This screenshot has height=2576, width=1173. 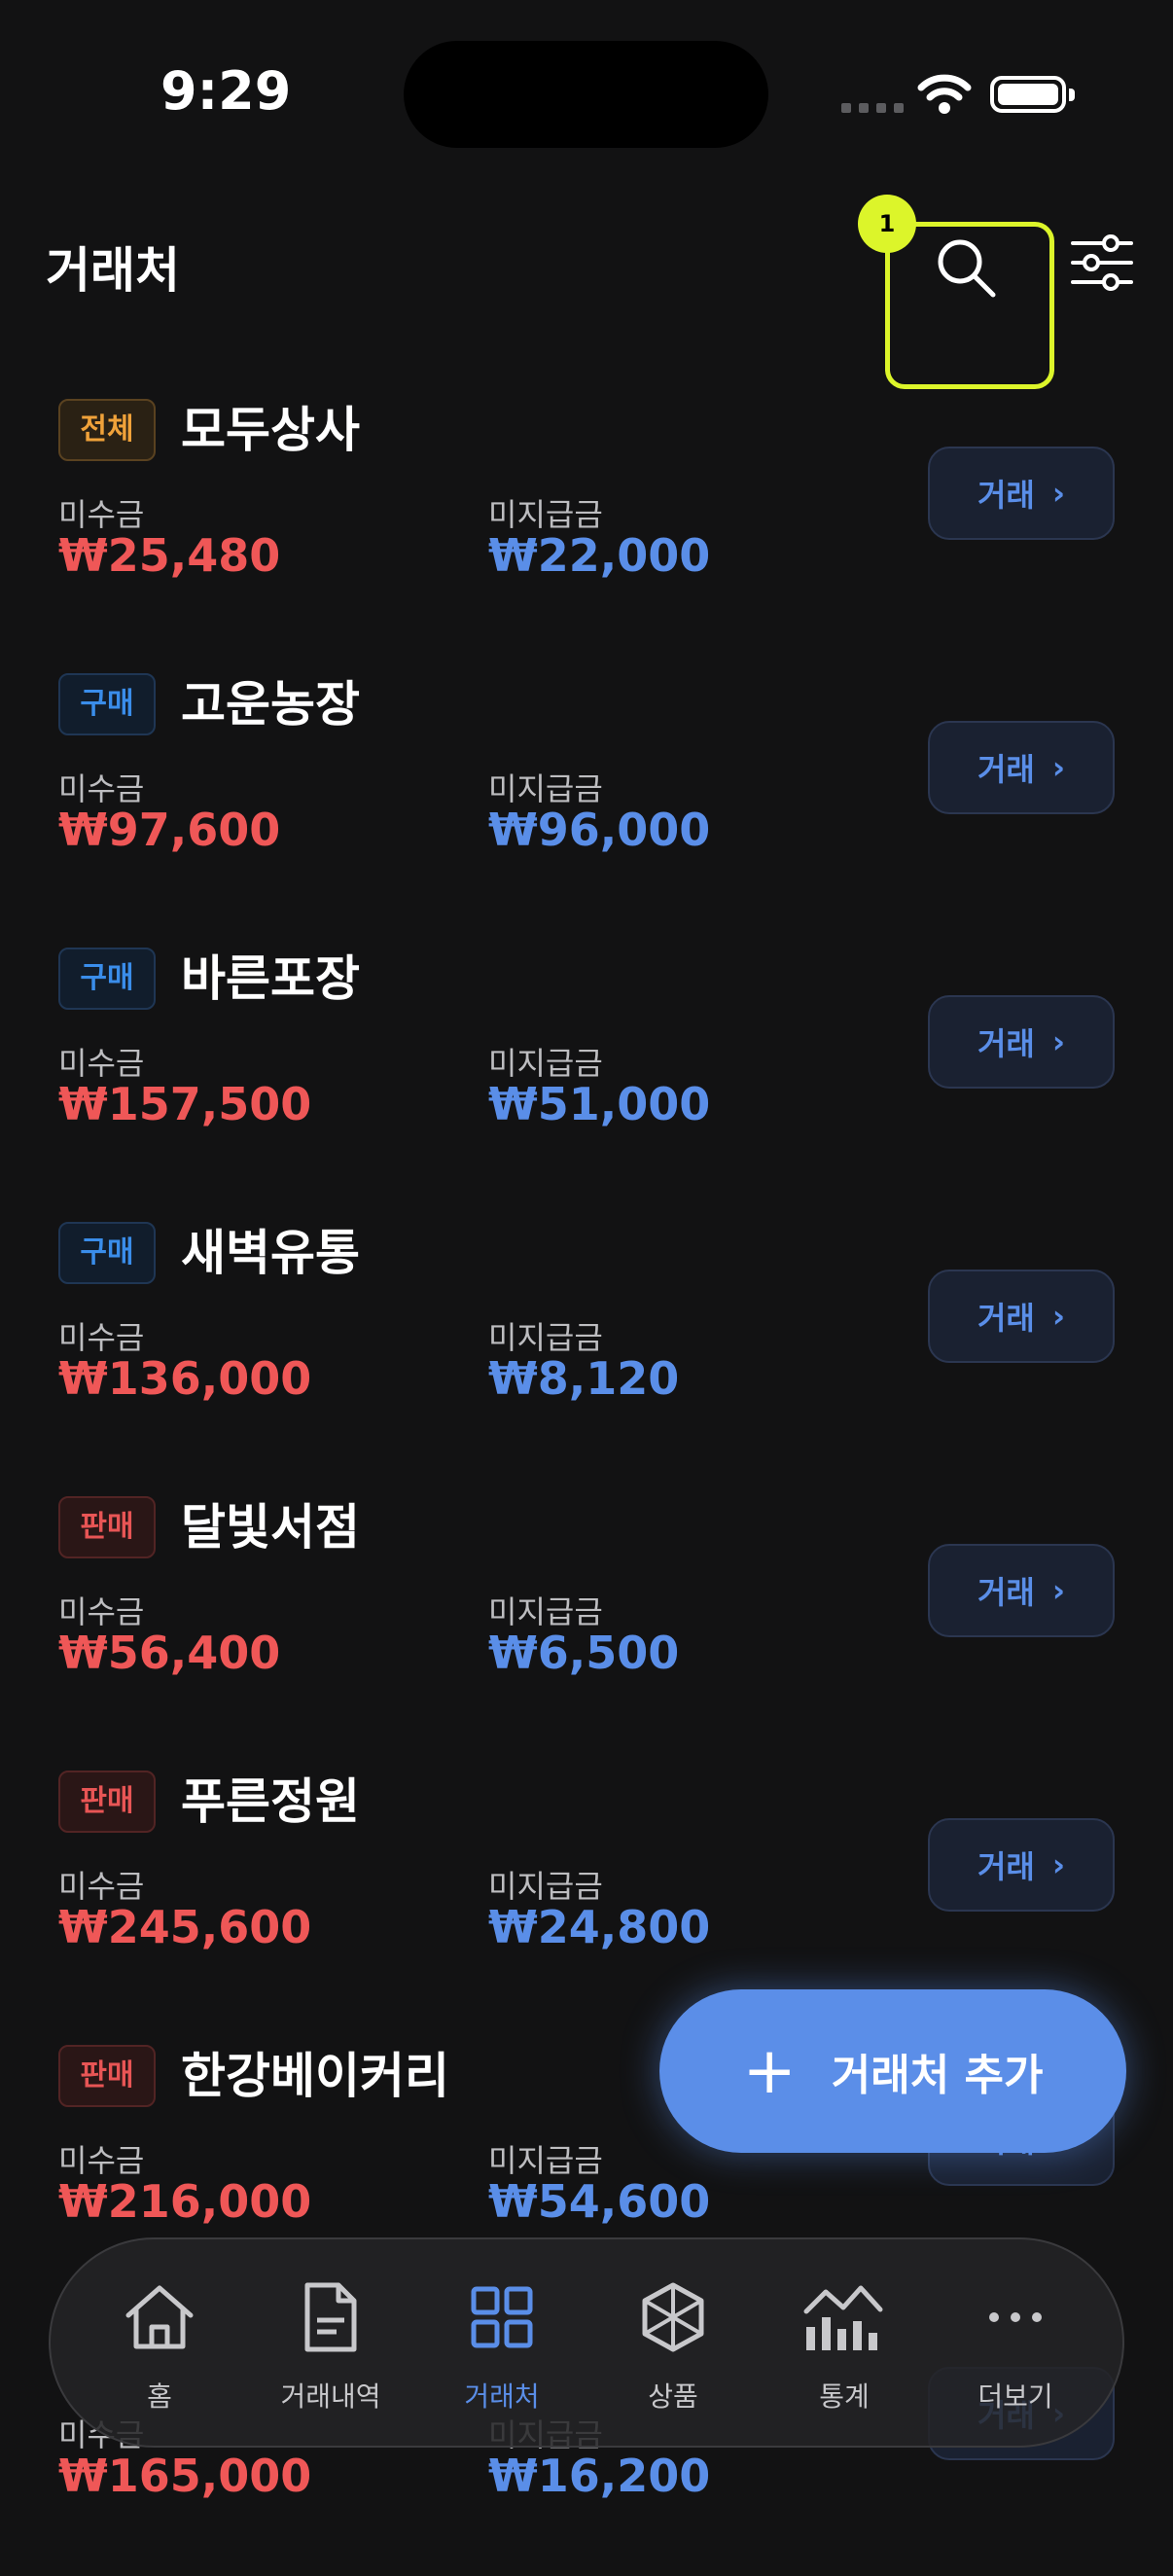 What do you see at coordinates (226, 91) in the screenshot?
I see `status-time: 9:29` at bounding box center [226, 91].